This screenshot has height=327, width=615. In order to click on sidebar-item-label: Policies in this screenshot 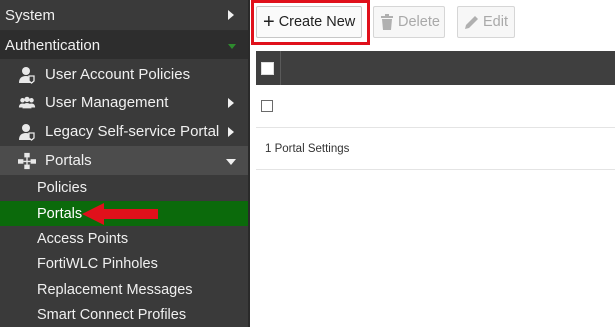, I will do `click(62, 187)`.